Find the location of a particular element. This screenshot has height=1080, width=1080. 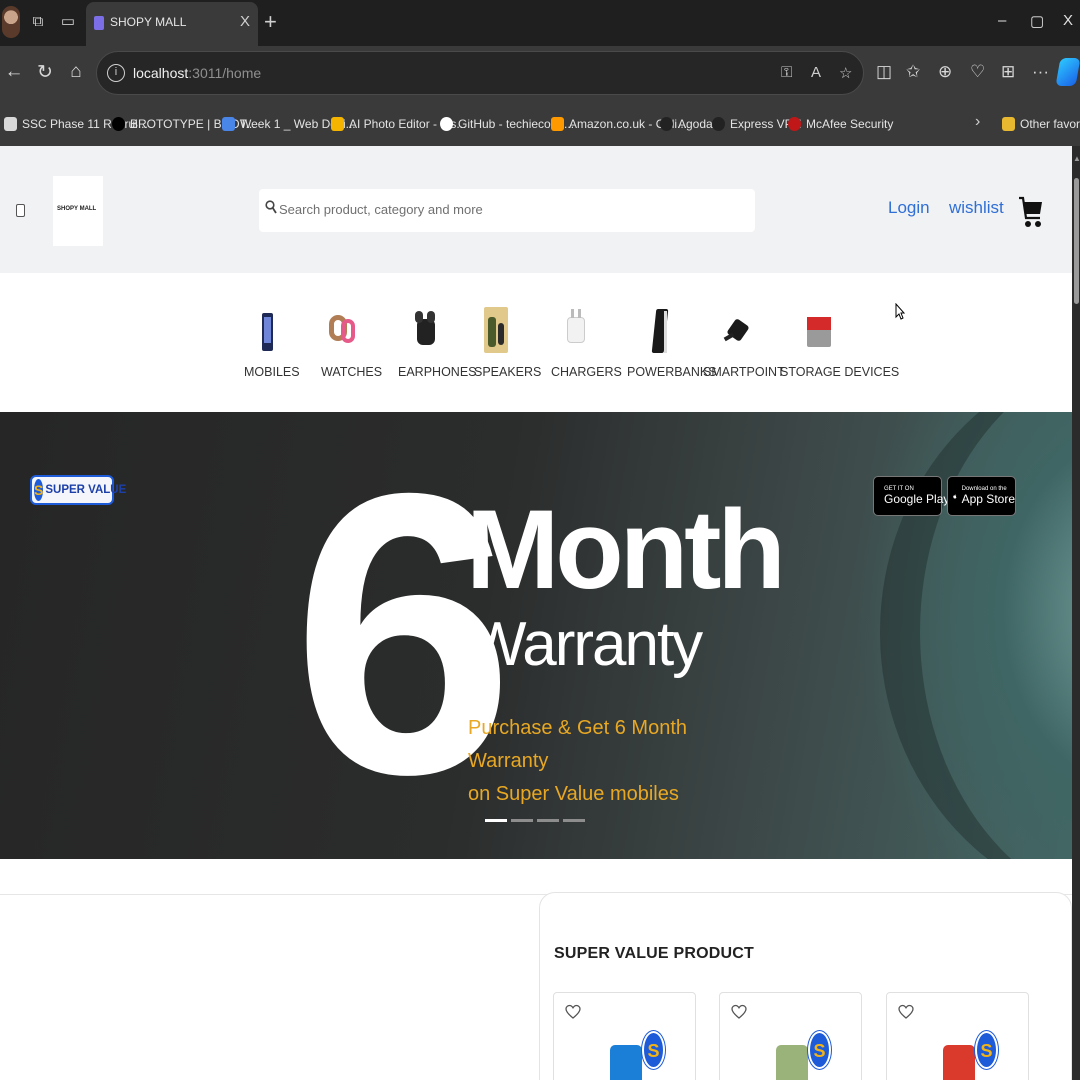

mouse-cursor-icon is located at coordinates (900, 311).